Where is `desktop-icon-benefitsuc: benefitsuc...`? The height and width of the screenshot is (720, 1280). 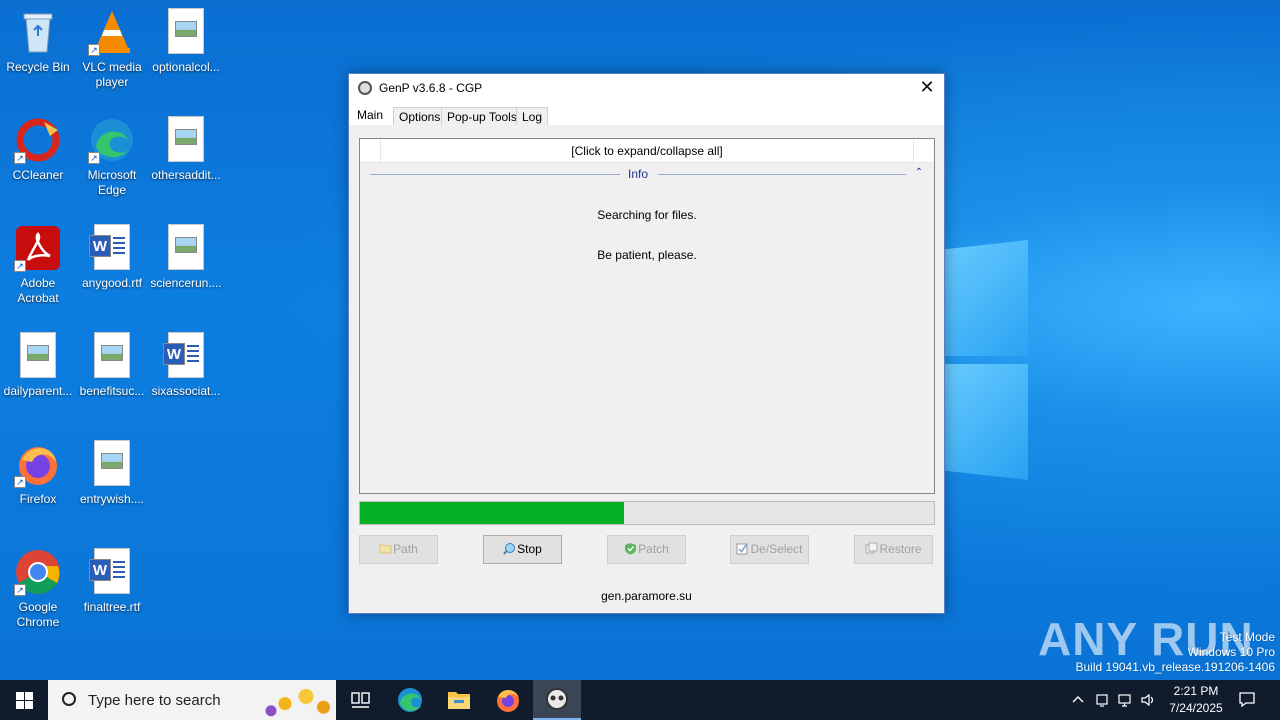
desktop-icon-benefitsuc: benefitsuc... is located at coordinates (112, 365).